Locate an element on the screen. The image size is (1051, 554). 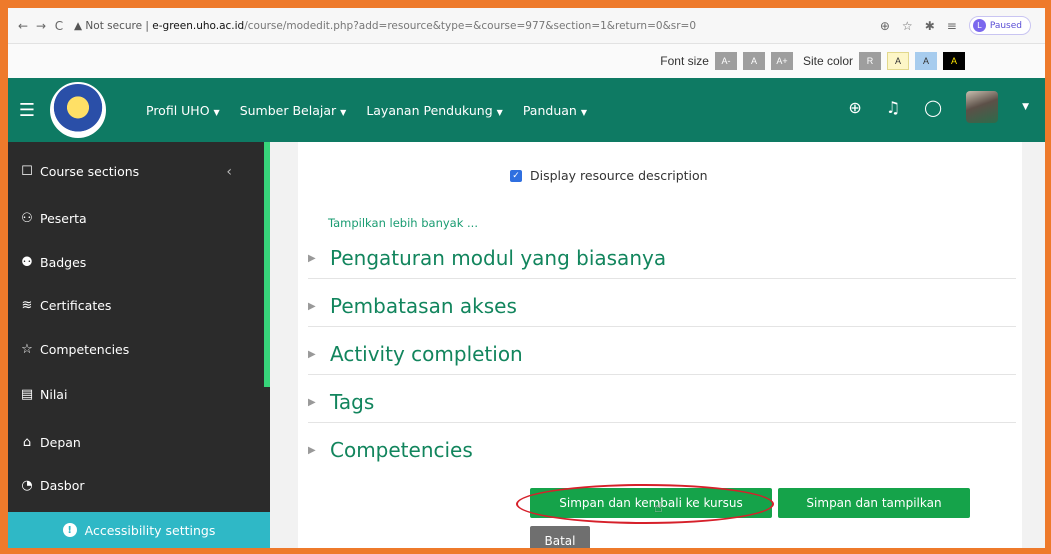
uho-logo is located at coordinates (78, 110).